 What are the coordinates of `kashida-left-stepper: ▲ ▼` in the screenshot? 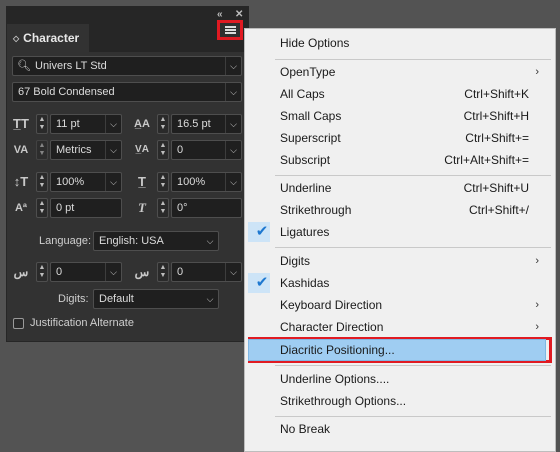 It's located at (42, 272).